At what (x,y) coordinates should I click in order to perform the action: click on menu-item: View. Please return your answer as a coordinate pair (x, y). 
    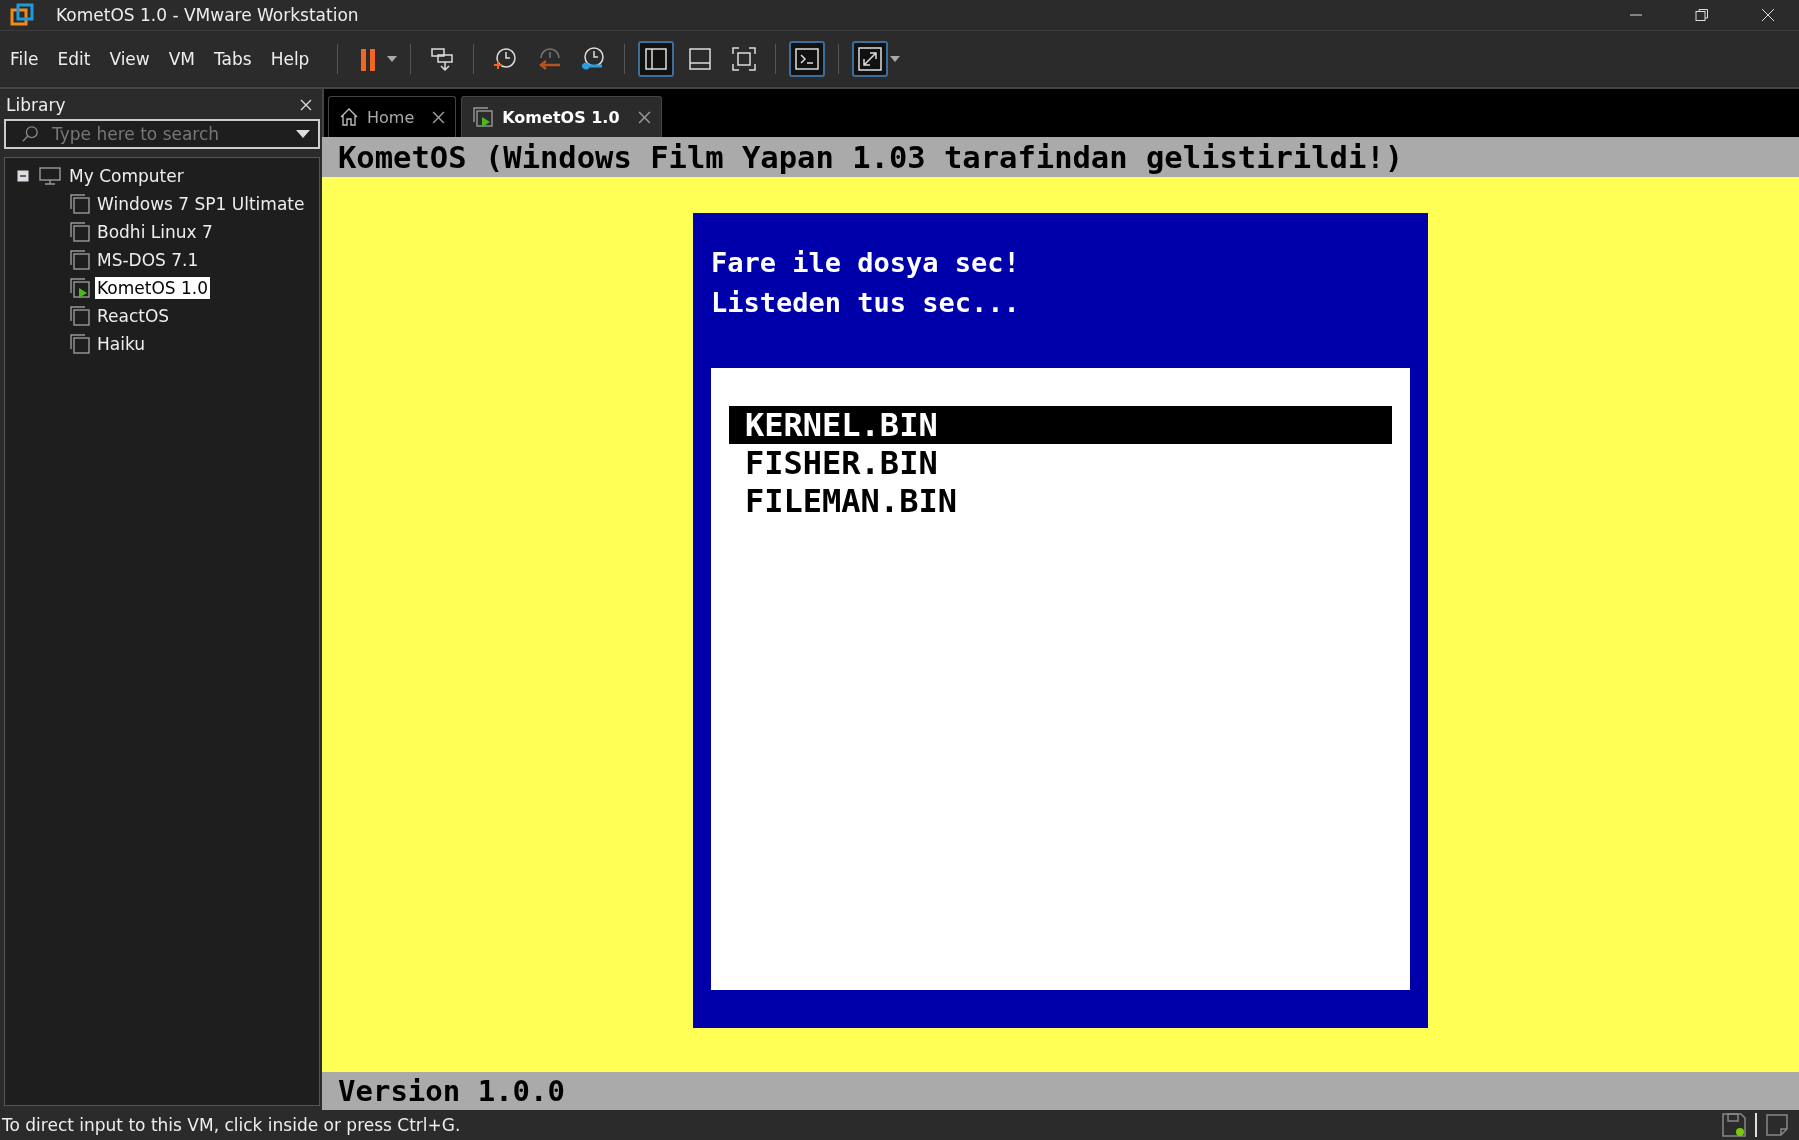
    Looking at the image, I should click on (129, 59).